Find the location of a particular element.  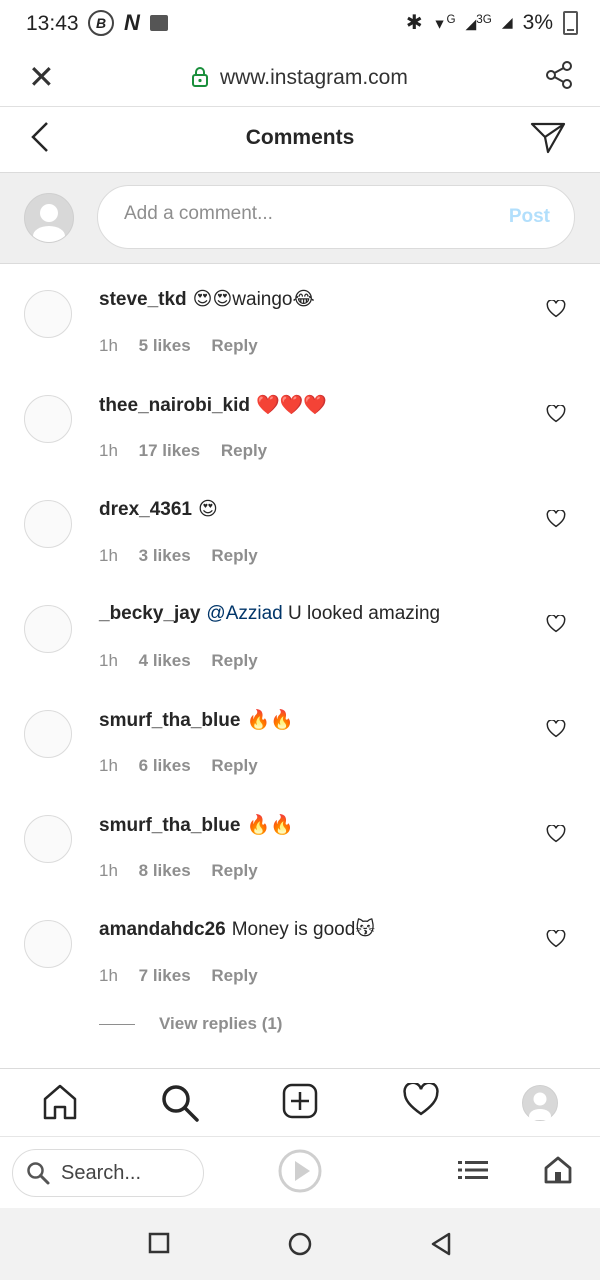

comment-body: amandahdc26 Money is good😽 is located at coordinates (237, 929).